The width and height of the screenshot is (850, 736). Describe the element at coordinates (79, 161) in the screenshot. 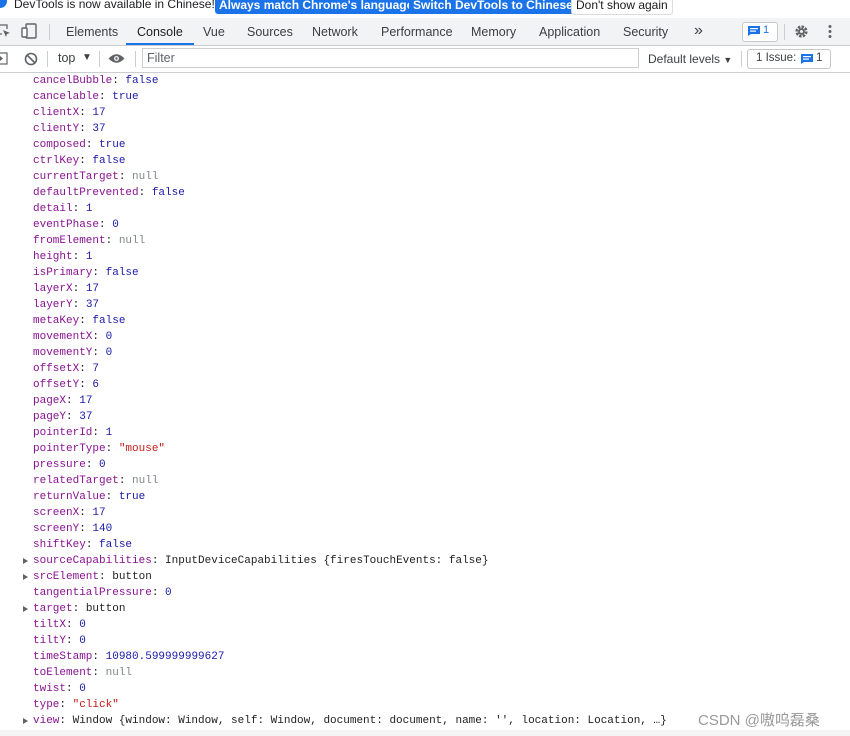

I see `property-row: ctrlKey: false` at that location.